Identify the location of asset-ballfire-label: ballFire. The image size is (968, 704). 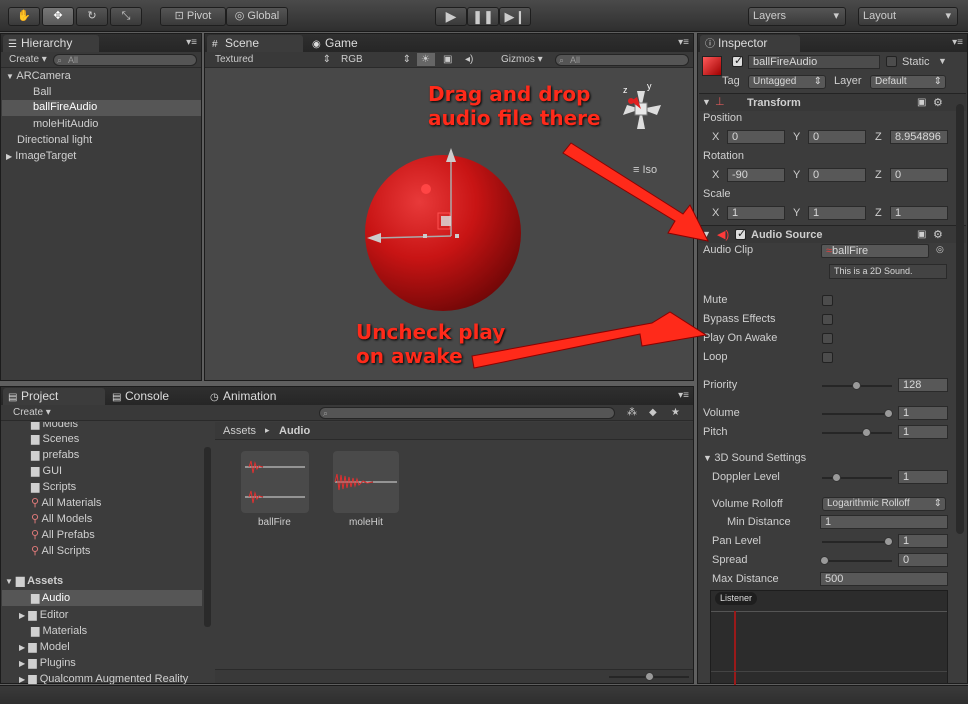
(274, 522).